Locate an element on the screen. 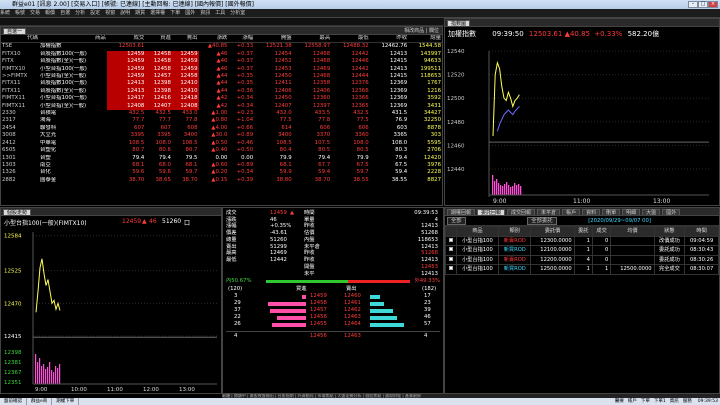 The width and height of the screenshot is (720, 405). orders-col-header: 均價 is located at coordinates (632, 231).